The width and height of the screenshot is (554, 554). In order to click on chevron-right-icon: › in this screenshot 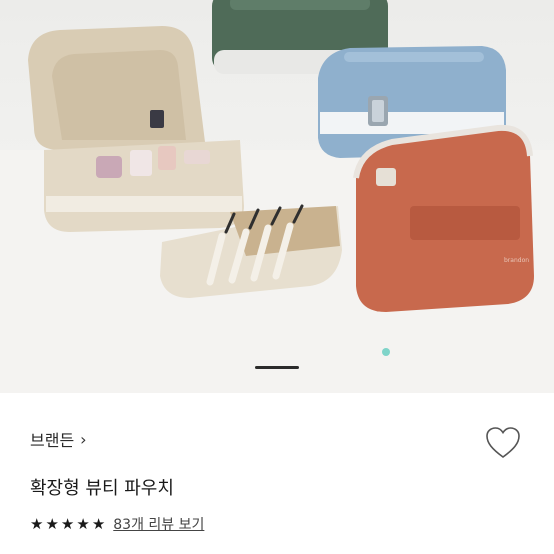, I will do `click(83, 439)`.